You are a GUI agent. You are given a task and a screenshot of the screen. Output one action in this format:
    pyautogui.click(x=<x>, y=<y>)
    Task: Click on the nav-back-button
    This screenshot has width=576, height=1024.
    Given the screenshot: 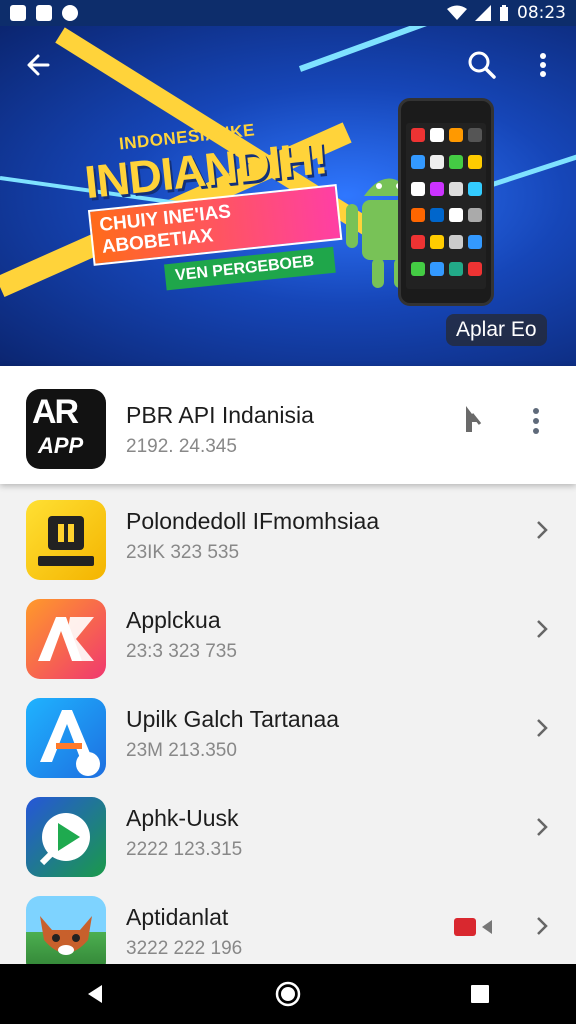 What is the action you would take?
    pyautogui.click(x=96, y=994)
    